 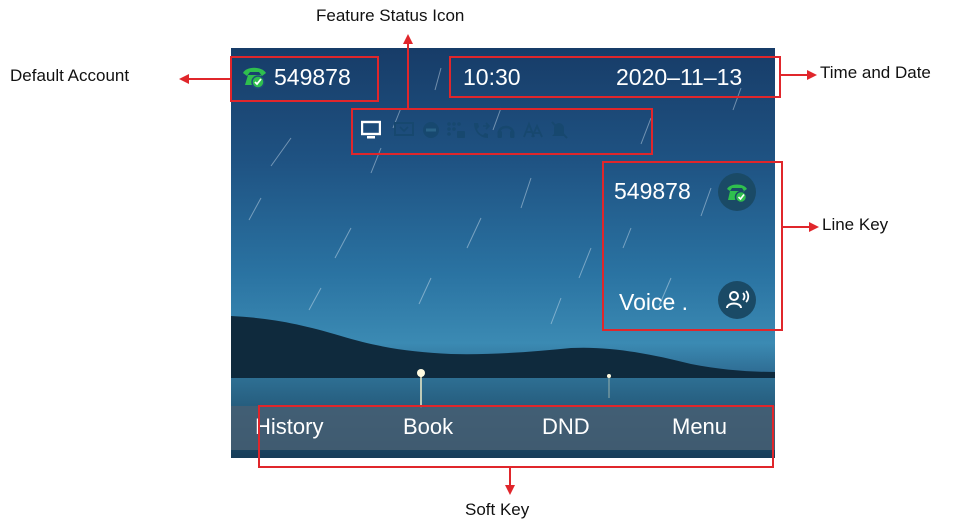 I want to click on default-account-box, so click(x=304, y=79).